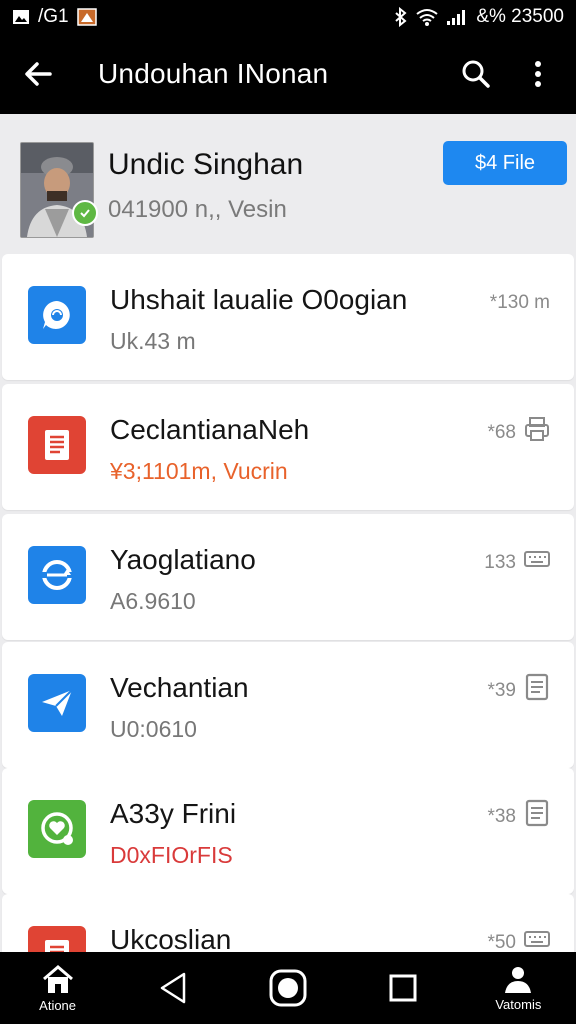 The width and height of the screenshot is (576, 1024). I want to click on nav-profile-label: Vatomis, so click(518, 1004).